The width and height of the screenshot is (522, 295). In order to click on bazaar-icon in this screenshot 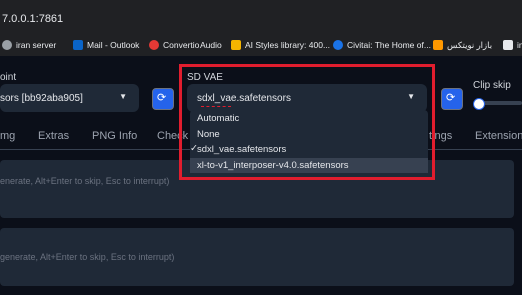, I will do `click(438, 45)`.